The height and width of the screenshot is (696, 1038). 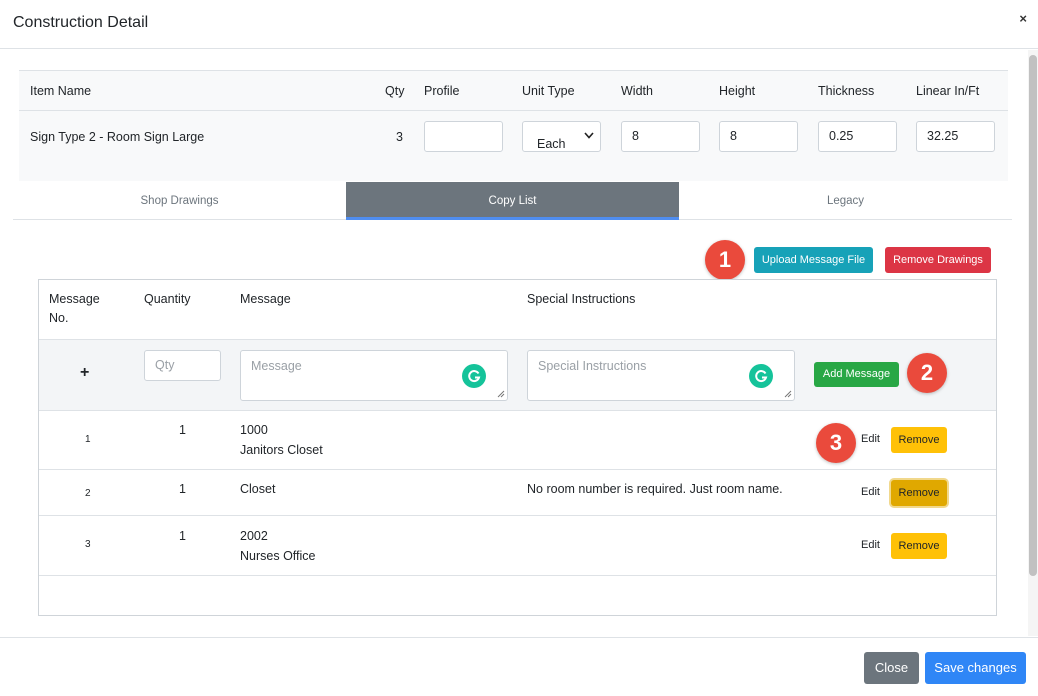 I want to click on close-icon: ×, so click(x=1023, y=18).